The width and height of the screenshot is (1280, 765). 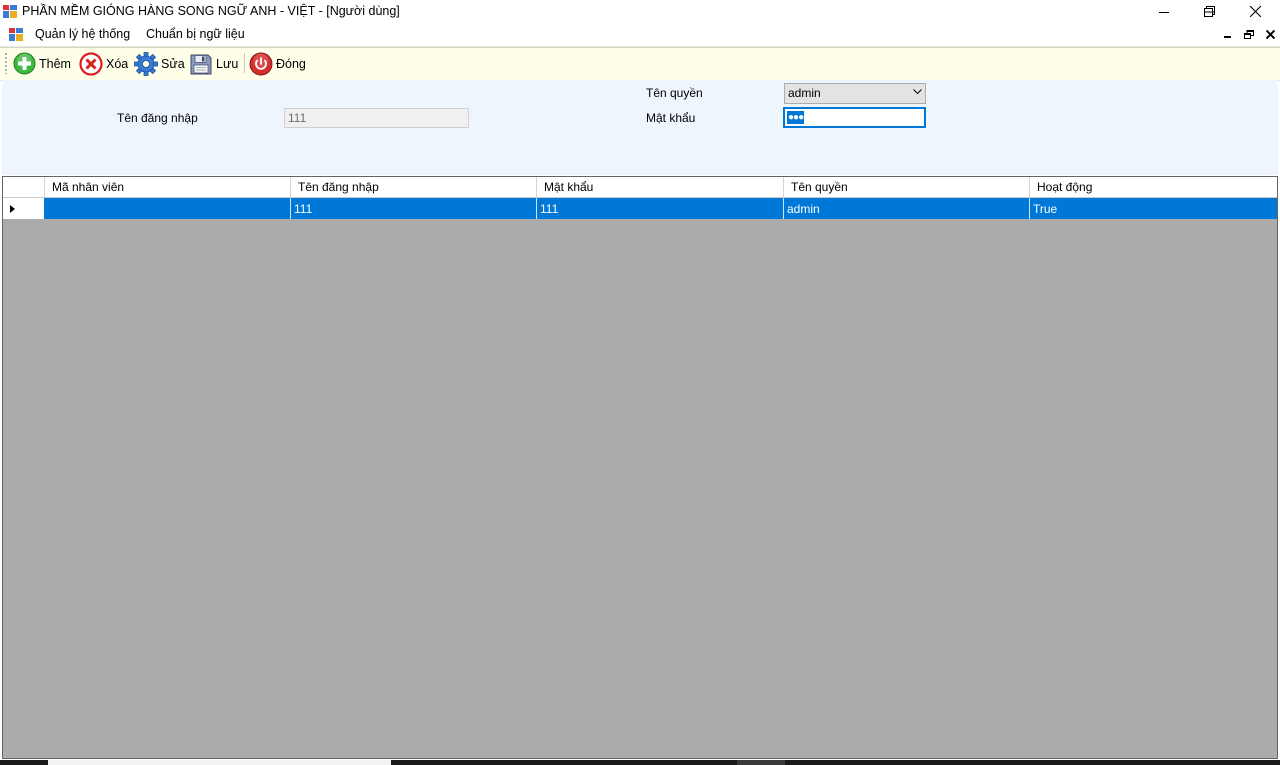 What do you see at coordinates (16, 34) in the screenshot?
I see `mdi-child-icon` at bounding box center [16, 34].